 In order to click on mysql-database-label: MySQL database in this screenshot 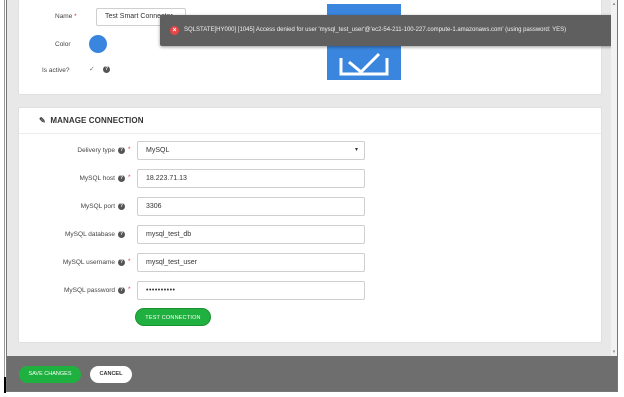, I will do `click(90, 234)`.